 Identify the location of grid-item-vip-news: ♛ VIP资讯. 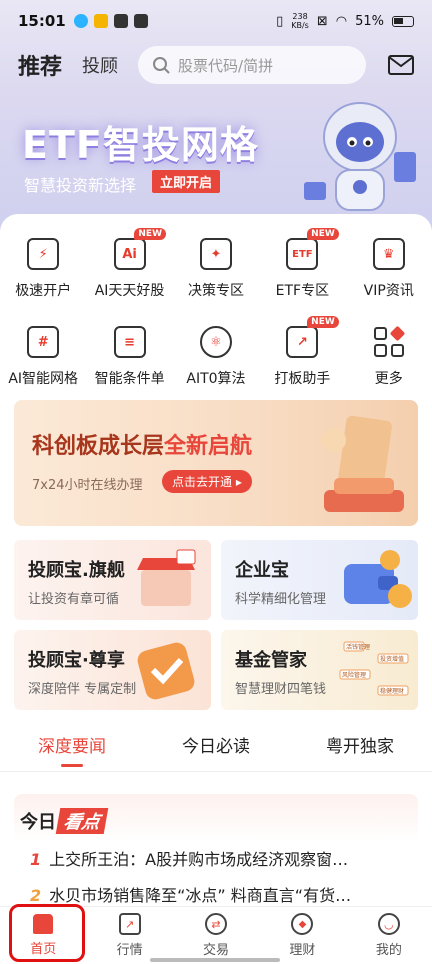
(389, 278).